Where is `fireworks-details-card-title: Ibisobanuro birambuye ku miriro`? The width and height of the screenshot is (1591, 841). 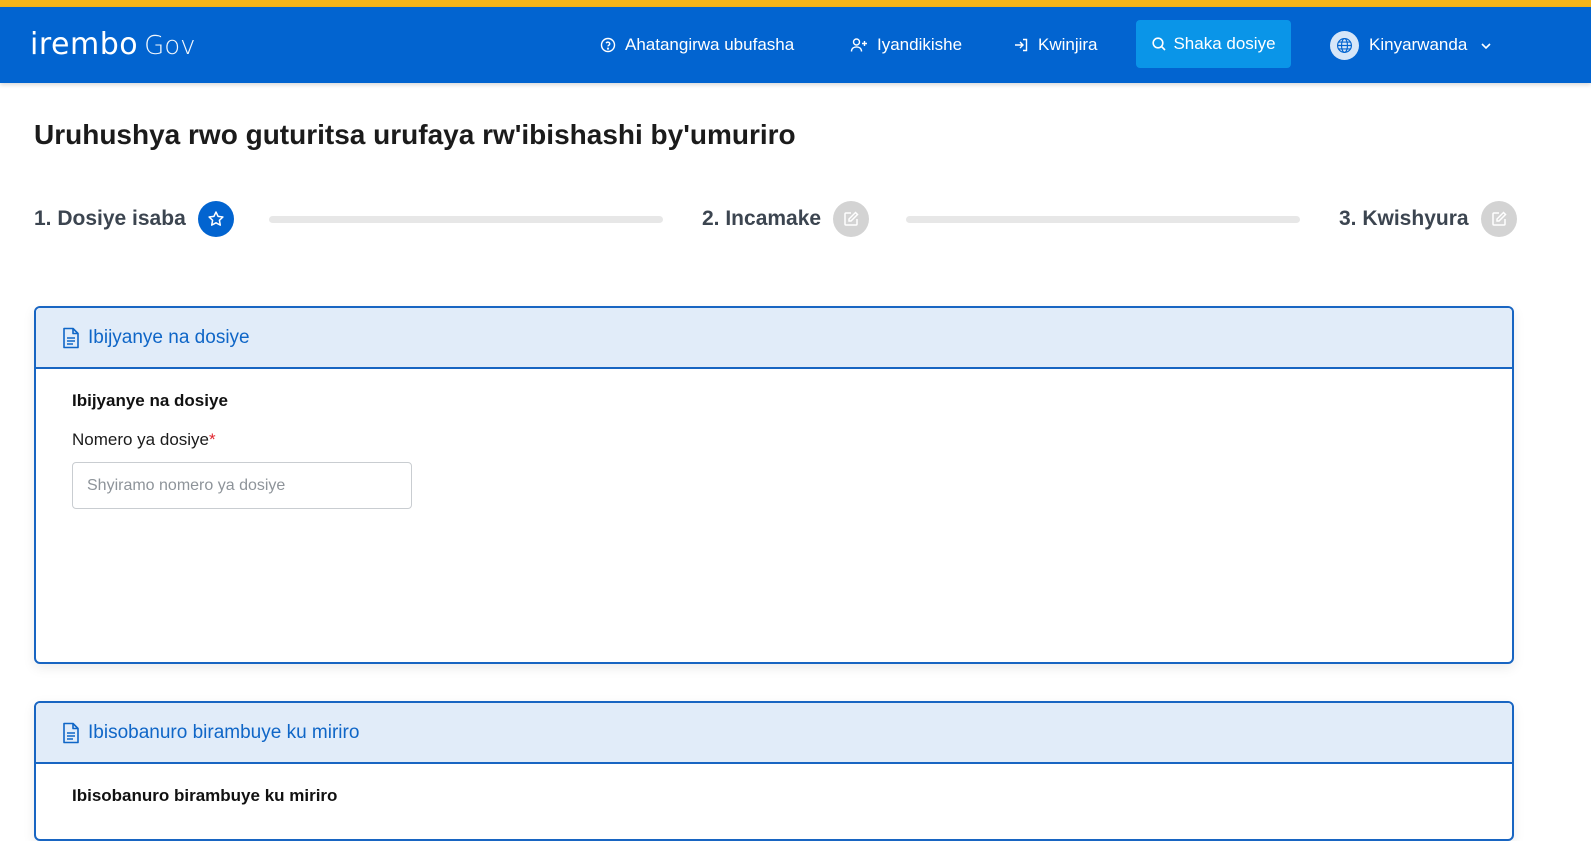 fireworks-details-card-title: Ibisobanuro birambuye ku miriro is located at coordinates (224, 732).